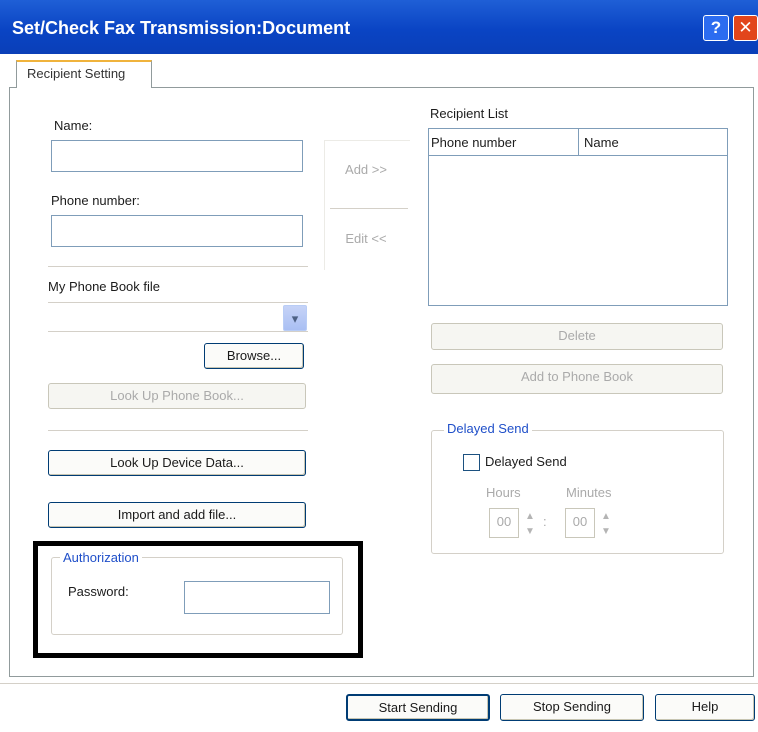 This screenshot has width=758, height=732. I want to click on chevron-down-icon: ▾, so click(295, 318).